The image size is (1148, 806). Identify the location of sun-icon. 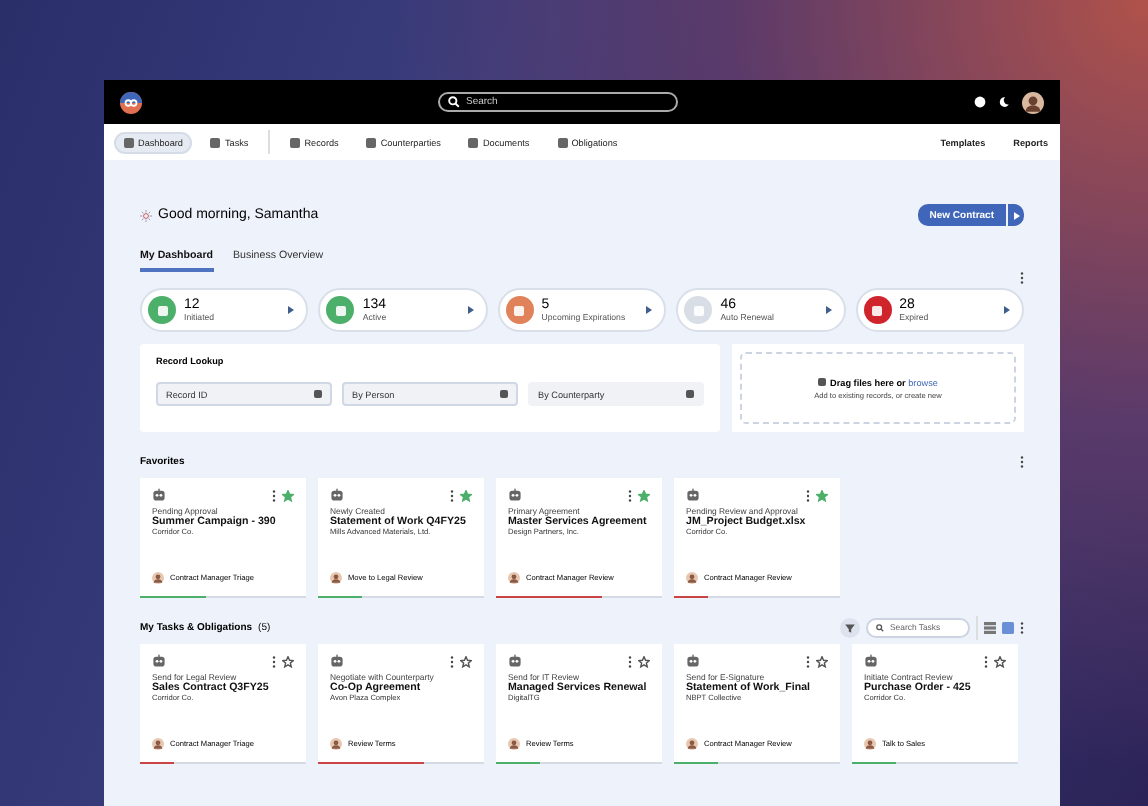
(146, 215).